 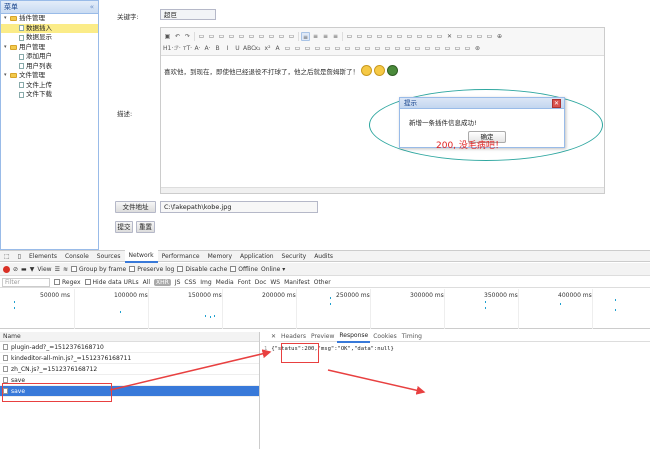 What do you see at coordinates (190, 370) in the screenshot?
I see `arrow-to-response` at bounding box center [190, 370].